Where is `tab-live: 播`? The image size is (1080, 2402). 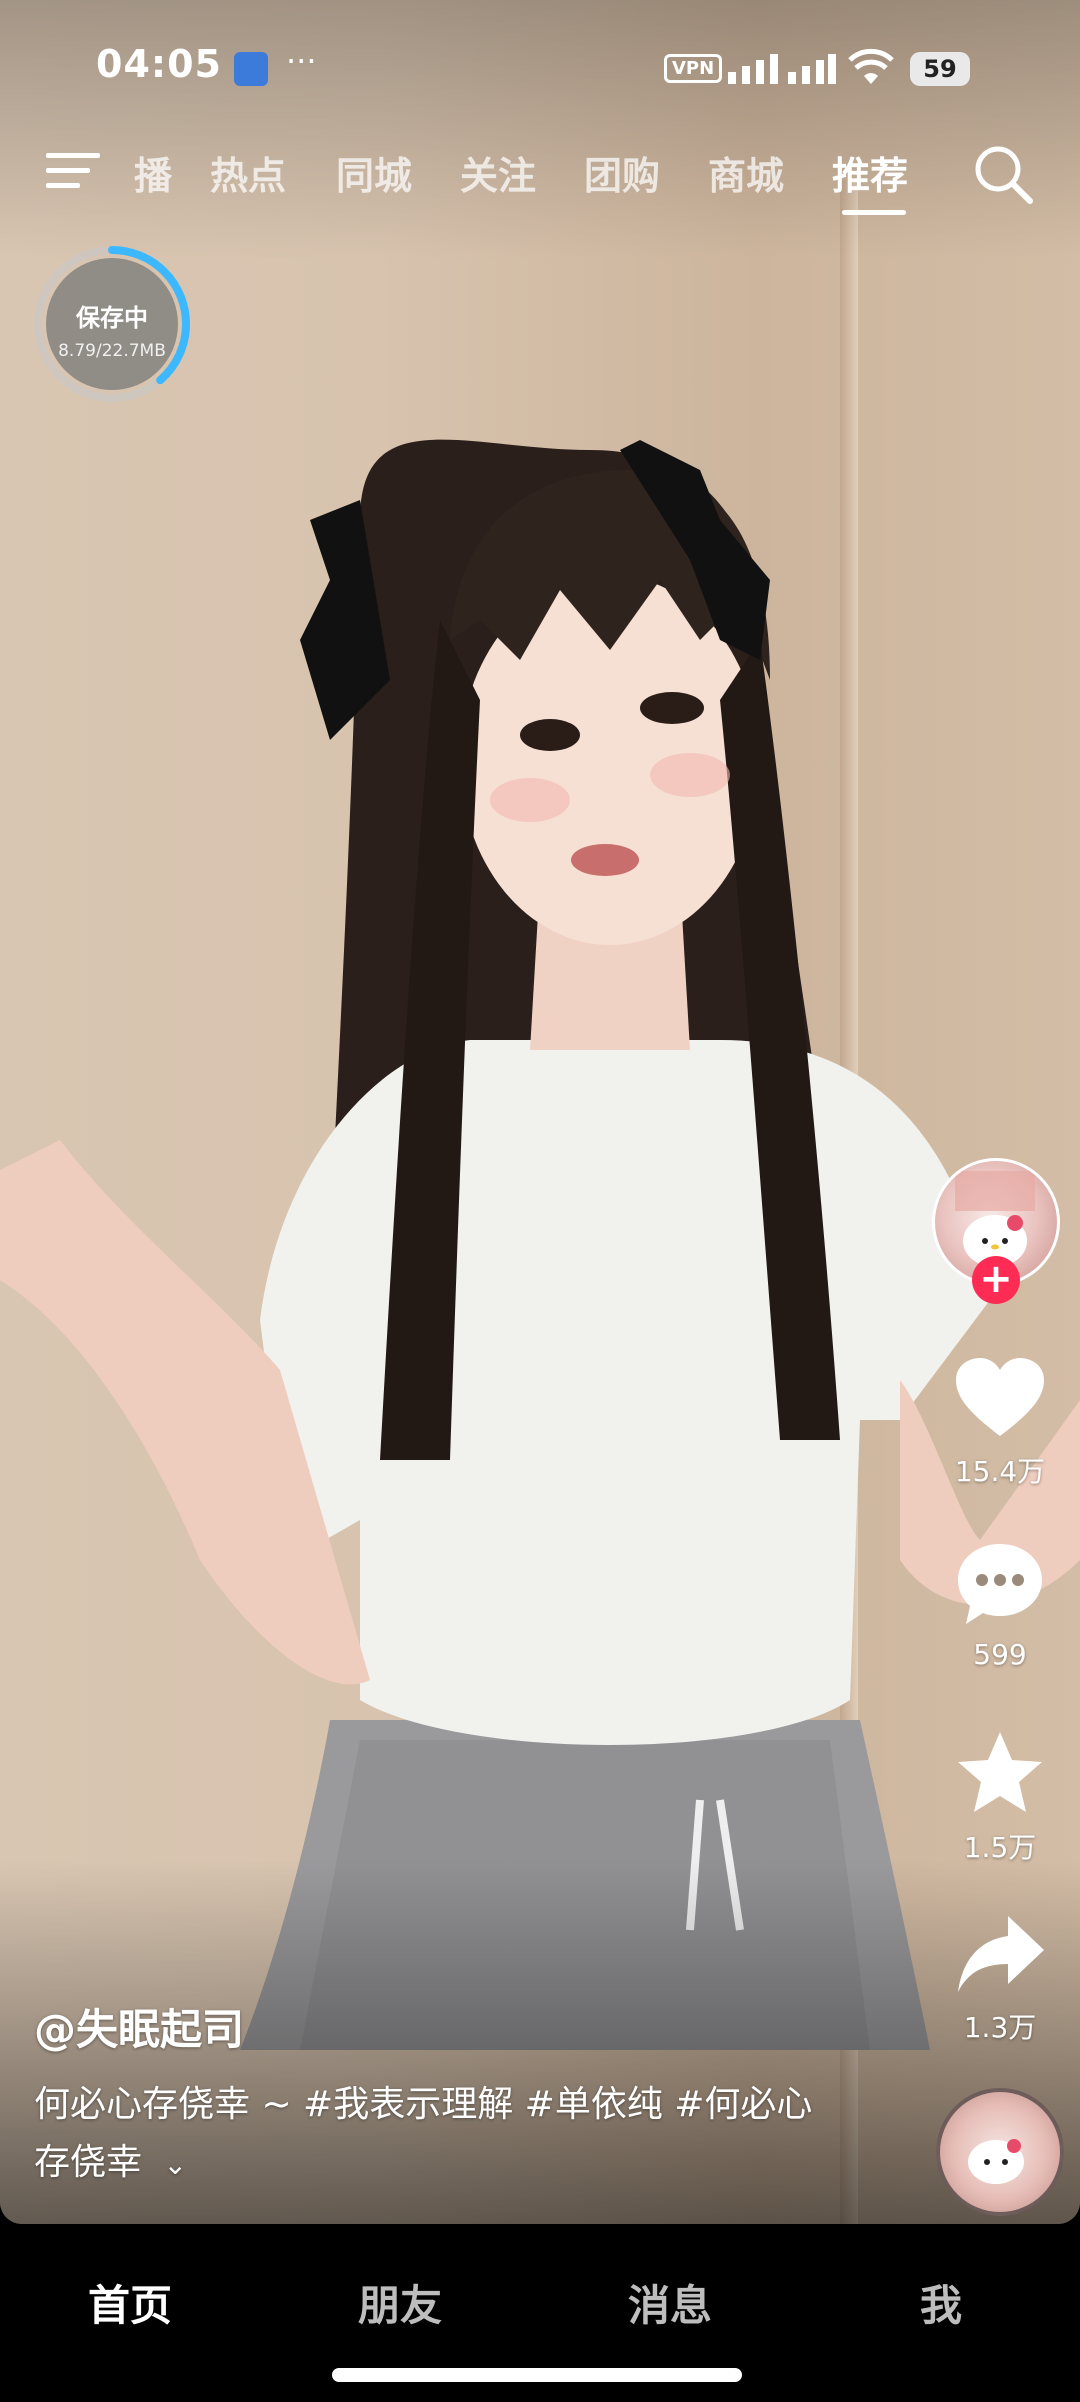
tab-live: 播 is located at coordinates (153, 172).